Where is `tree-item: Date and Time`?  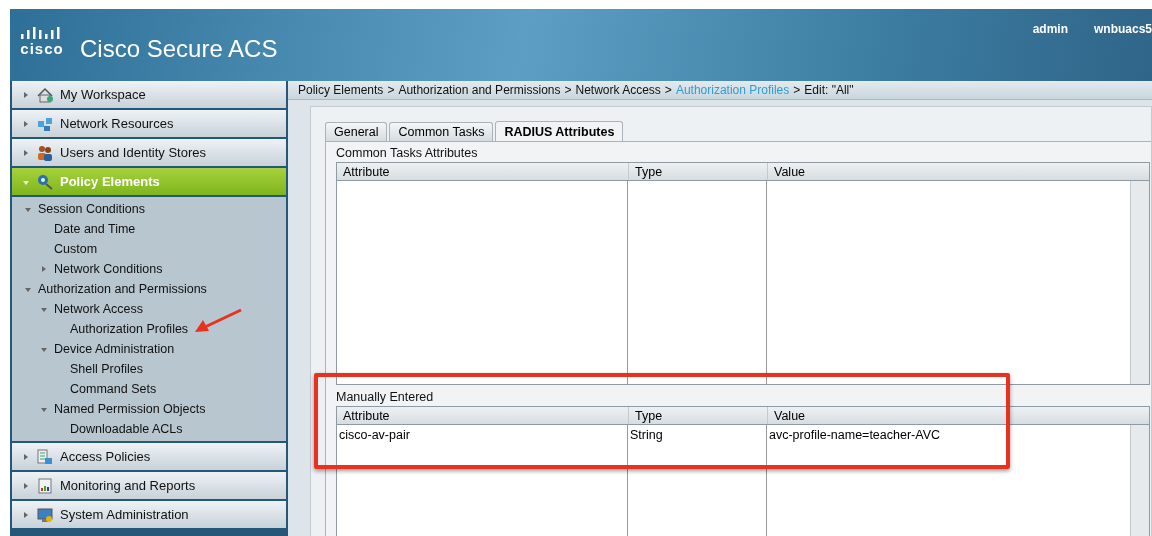
tree-item: Date and Time is located at coordinates (95, 229).